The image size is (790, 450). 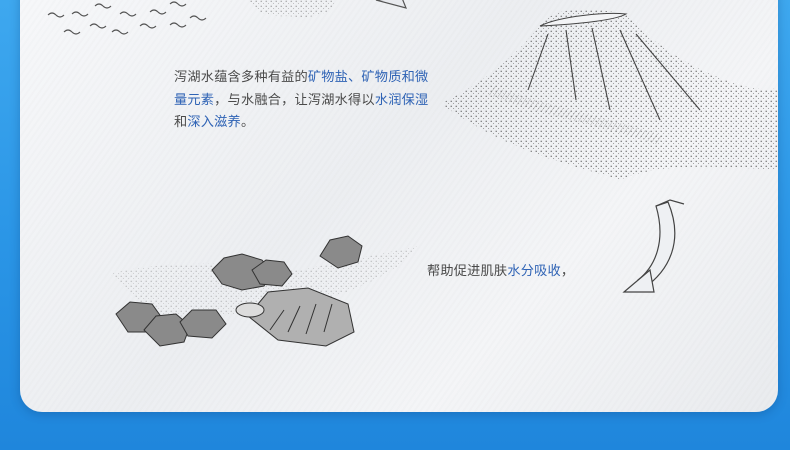 What do you see at coordinates (214, 122) in the screenshot?
I see `para1-highlight-nourish: 深入滋养` at bounding box center [214, 122].